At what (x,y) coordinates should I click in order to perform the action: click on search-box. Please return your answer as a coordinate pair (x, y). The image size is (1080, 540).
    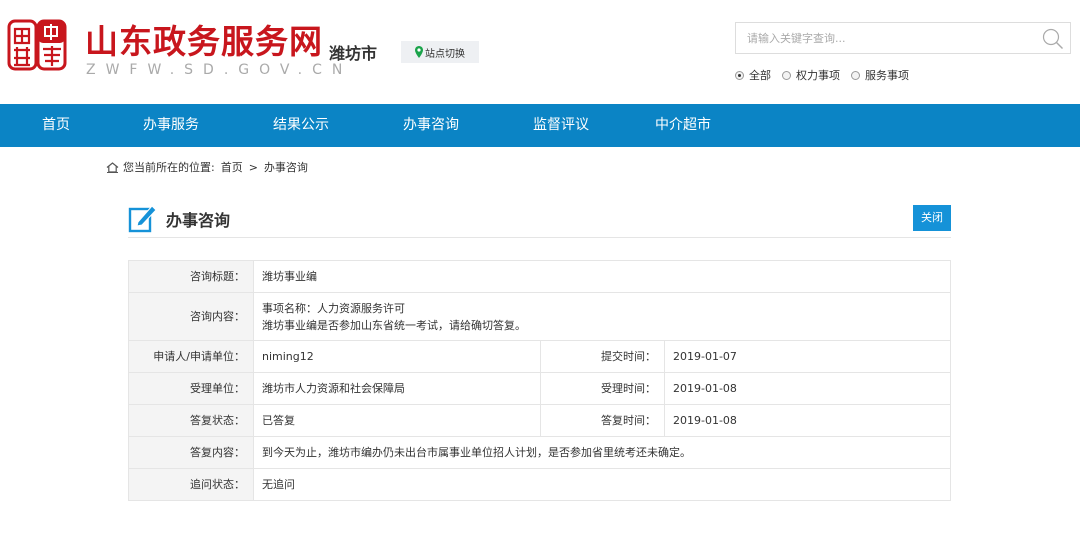
    Looking at the image, I should click on (903, 38).